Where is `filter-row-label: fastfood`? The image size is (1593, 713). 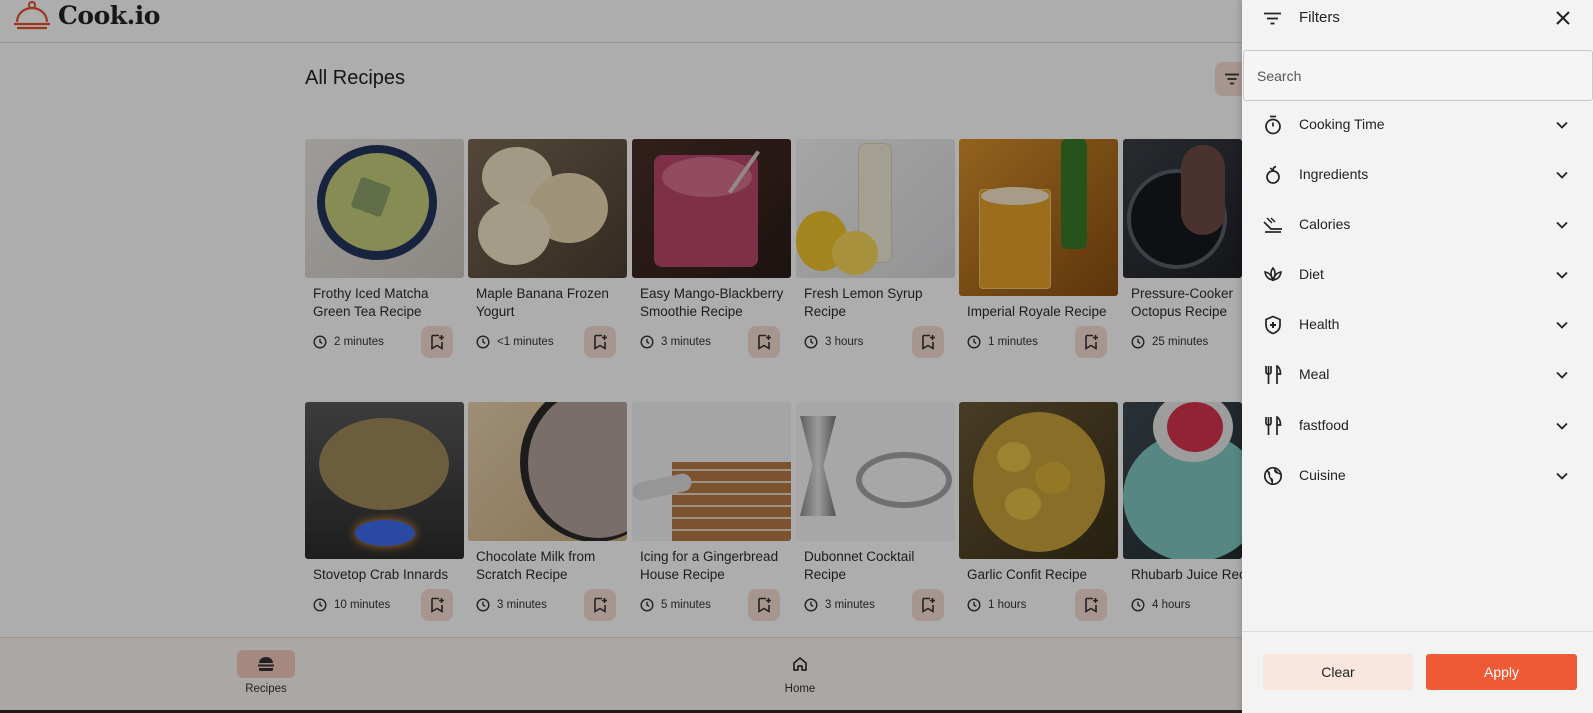 filter-row-label: fastfood is located at coordinates (1324, 425).